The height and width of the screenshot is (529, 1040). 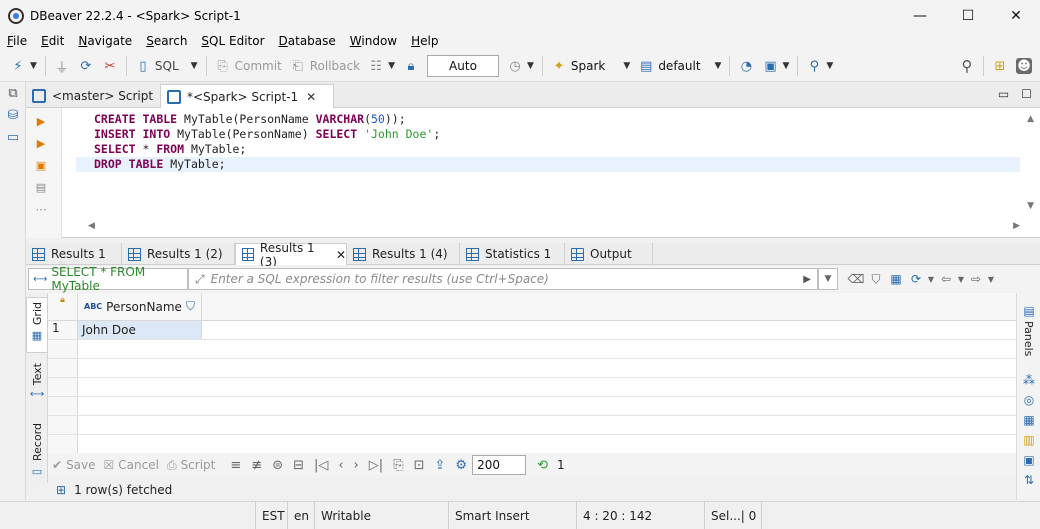 What do you see at coordinates (1026, 94) in the screenshot?
I see `maximize-editor-icon: ☐` at bounding box center [1026, 94].